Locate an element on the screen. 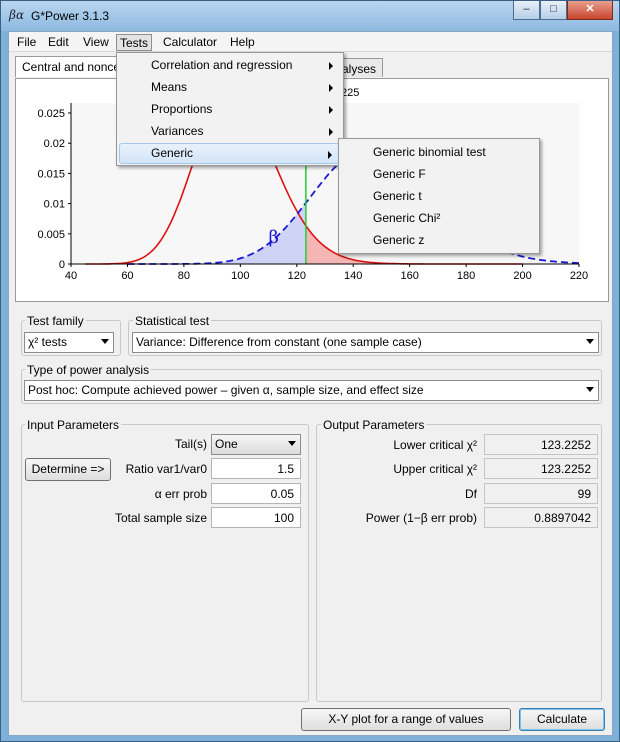  lower-critical-label: Lower critical χ² is located at coordinates (435, 445).